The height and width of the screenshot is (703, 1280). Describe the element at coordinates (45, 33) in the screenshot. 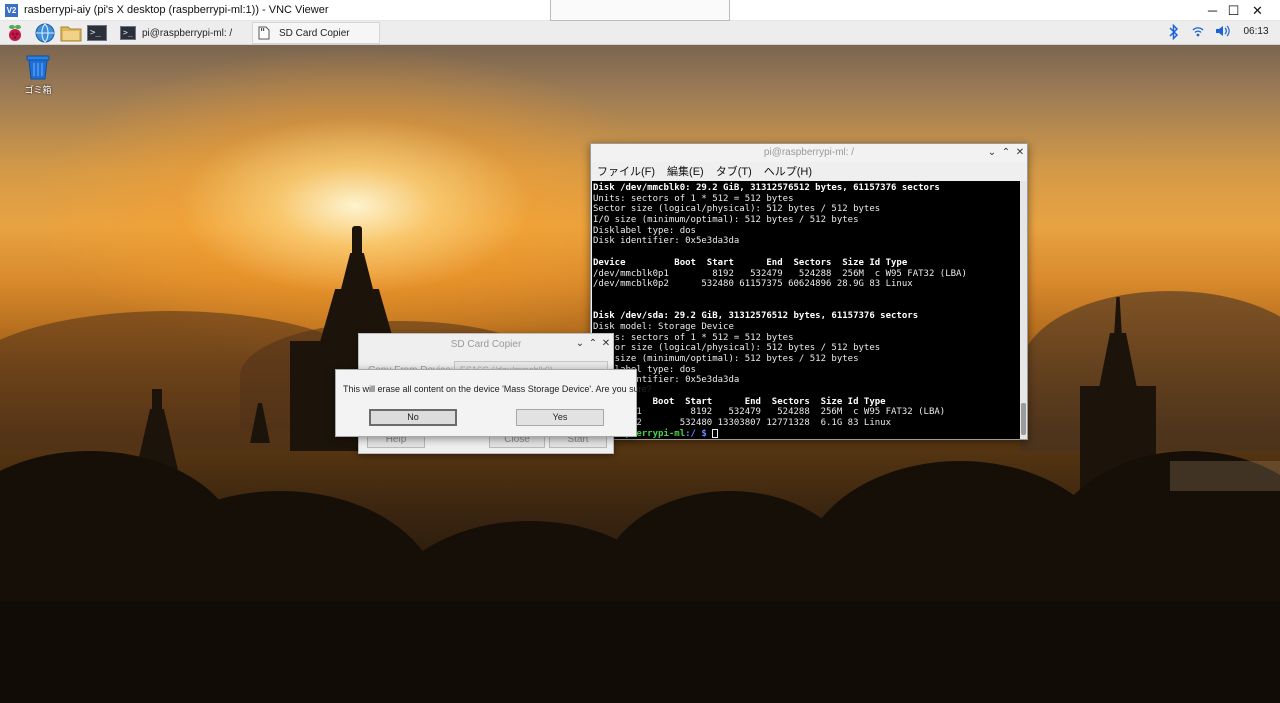

I see `web-browser-icon` at that location.